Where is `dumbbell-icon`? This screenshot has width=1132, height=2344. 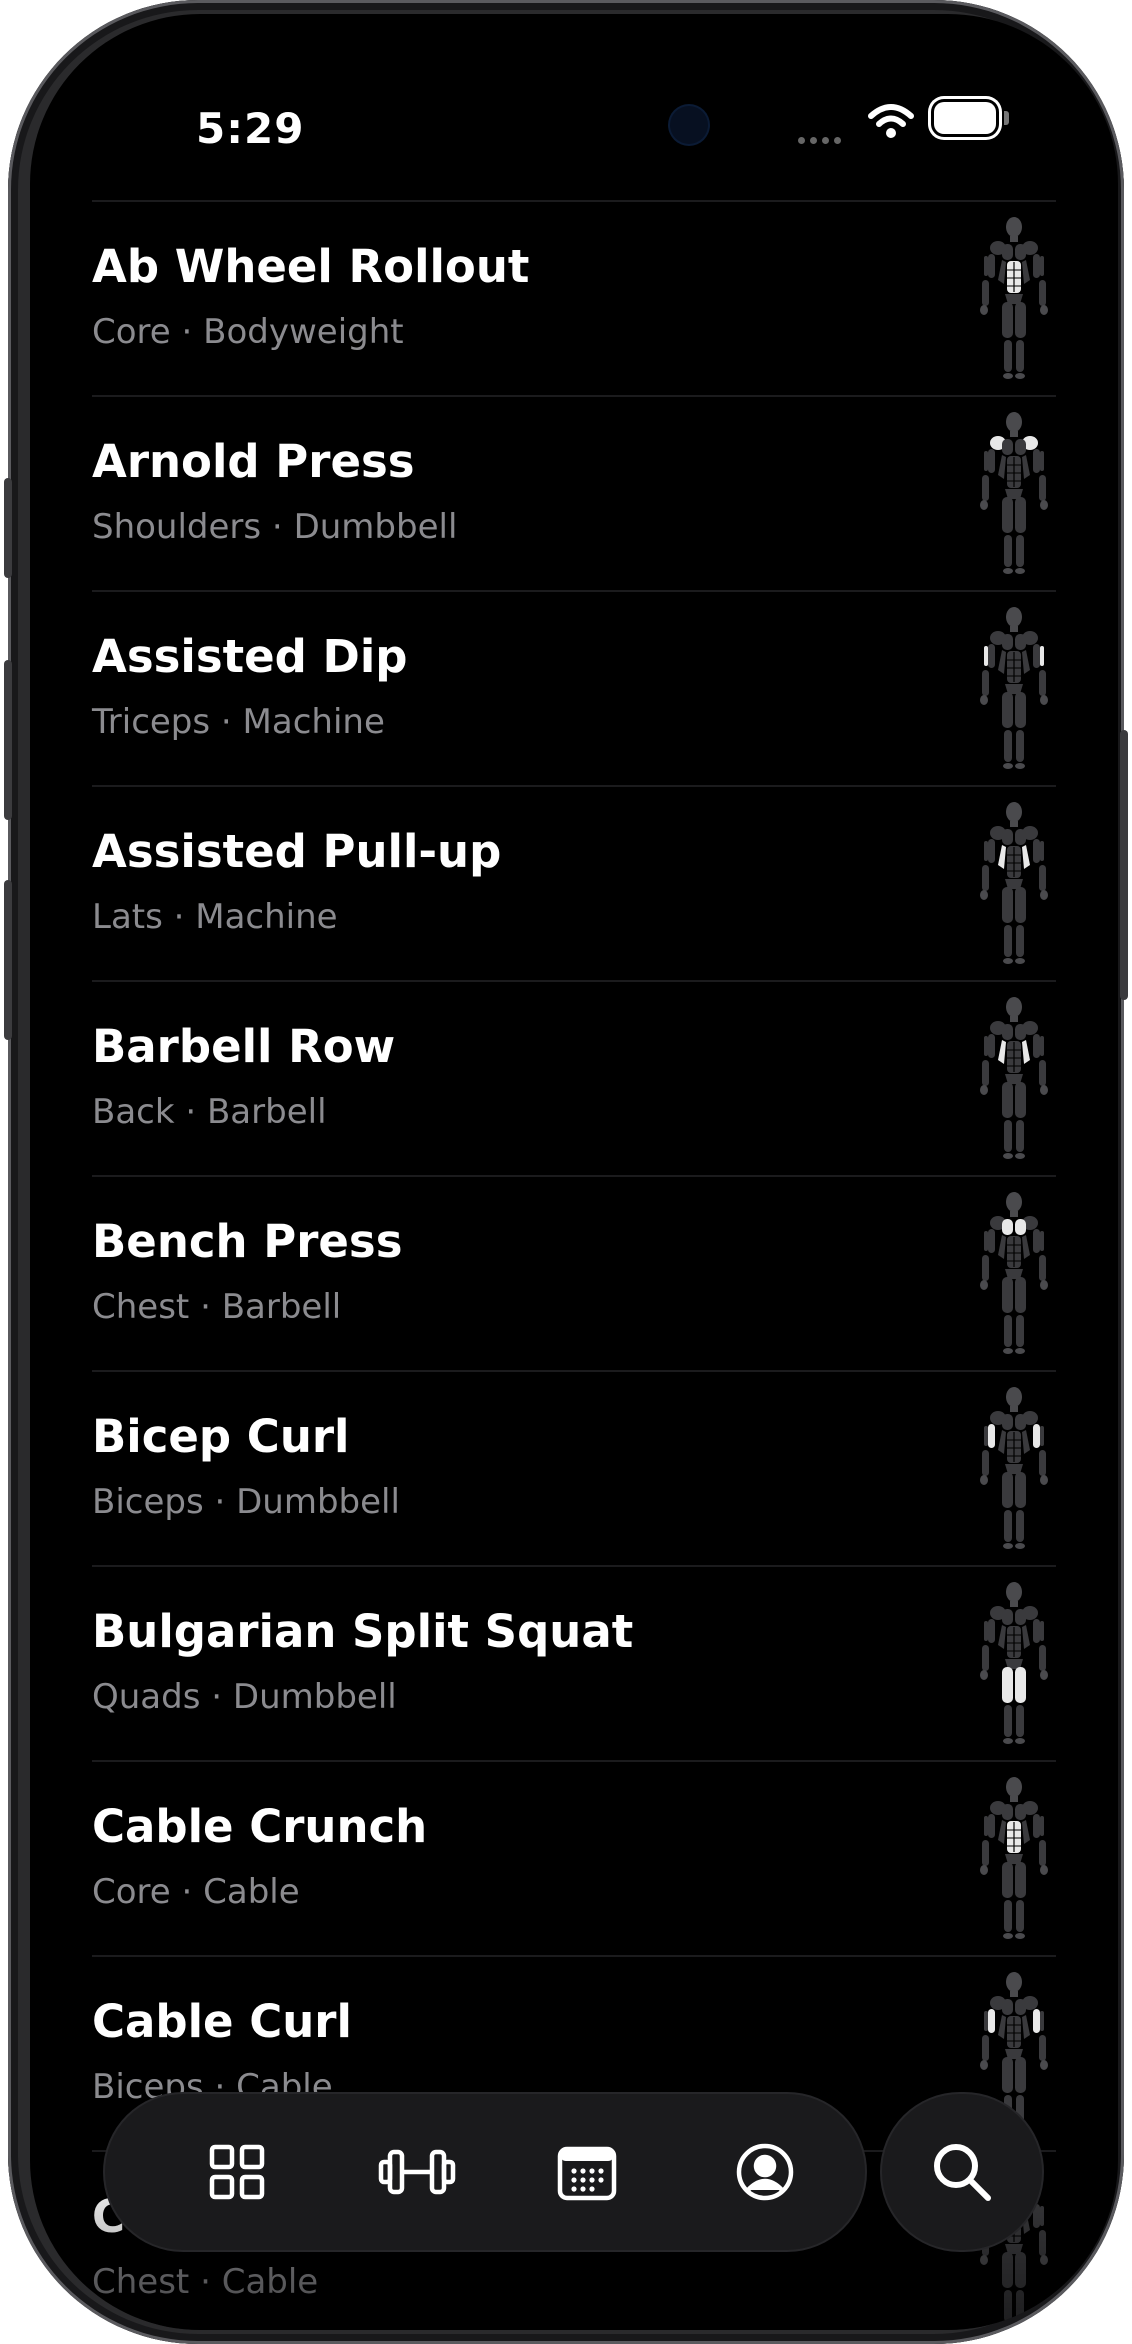 dumbbell-icon is located at coordinates (417, 2172).